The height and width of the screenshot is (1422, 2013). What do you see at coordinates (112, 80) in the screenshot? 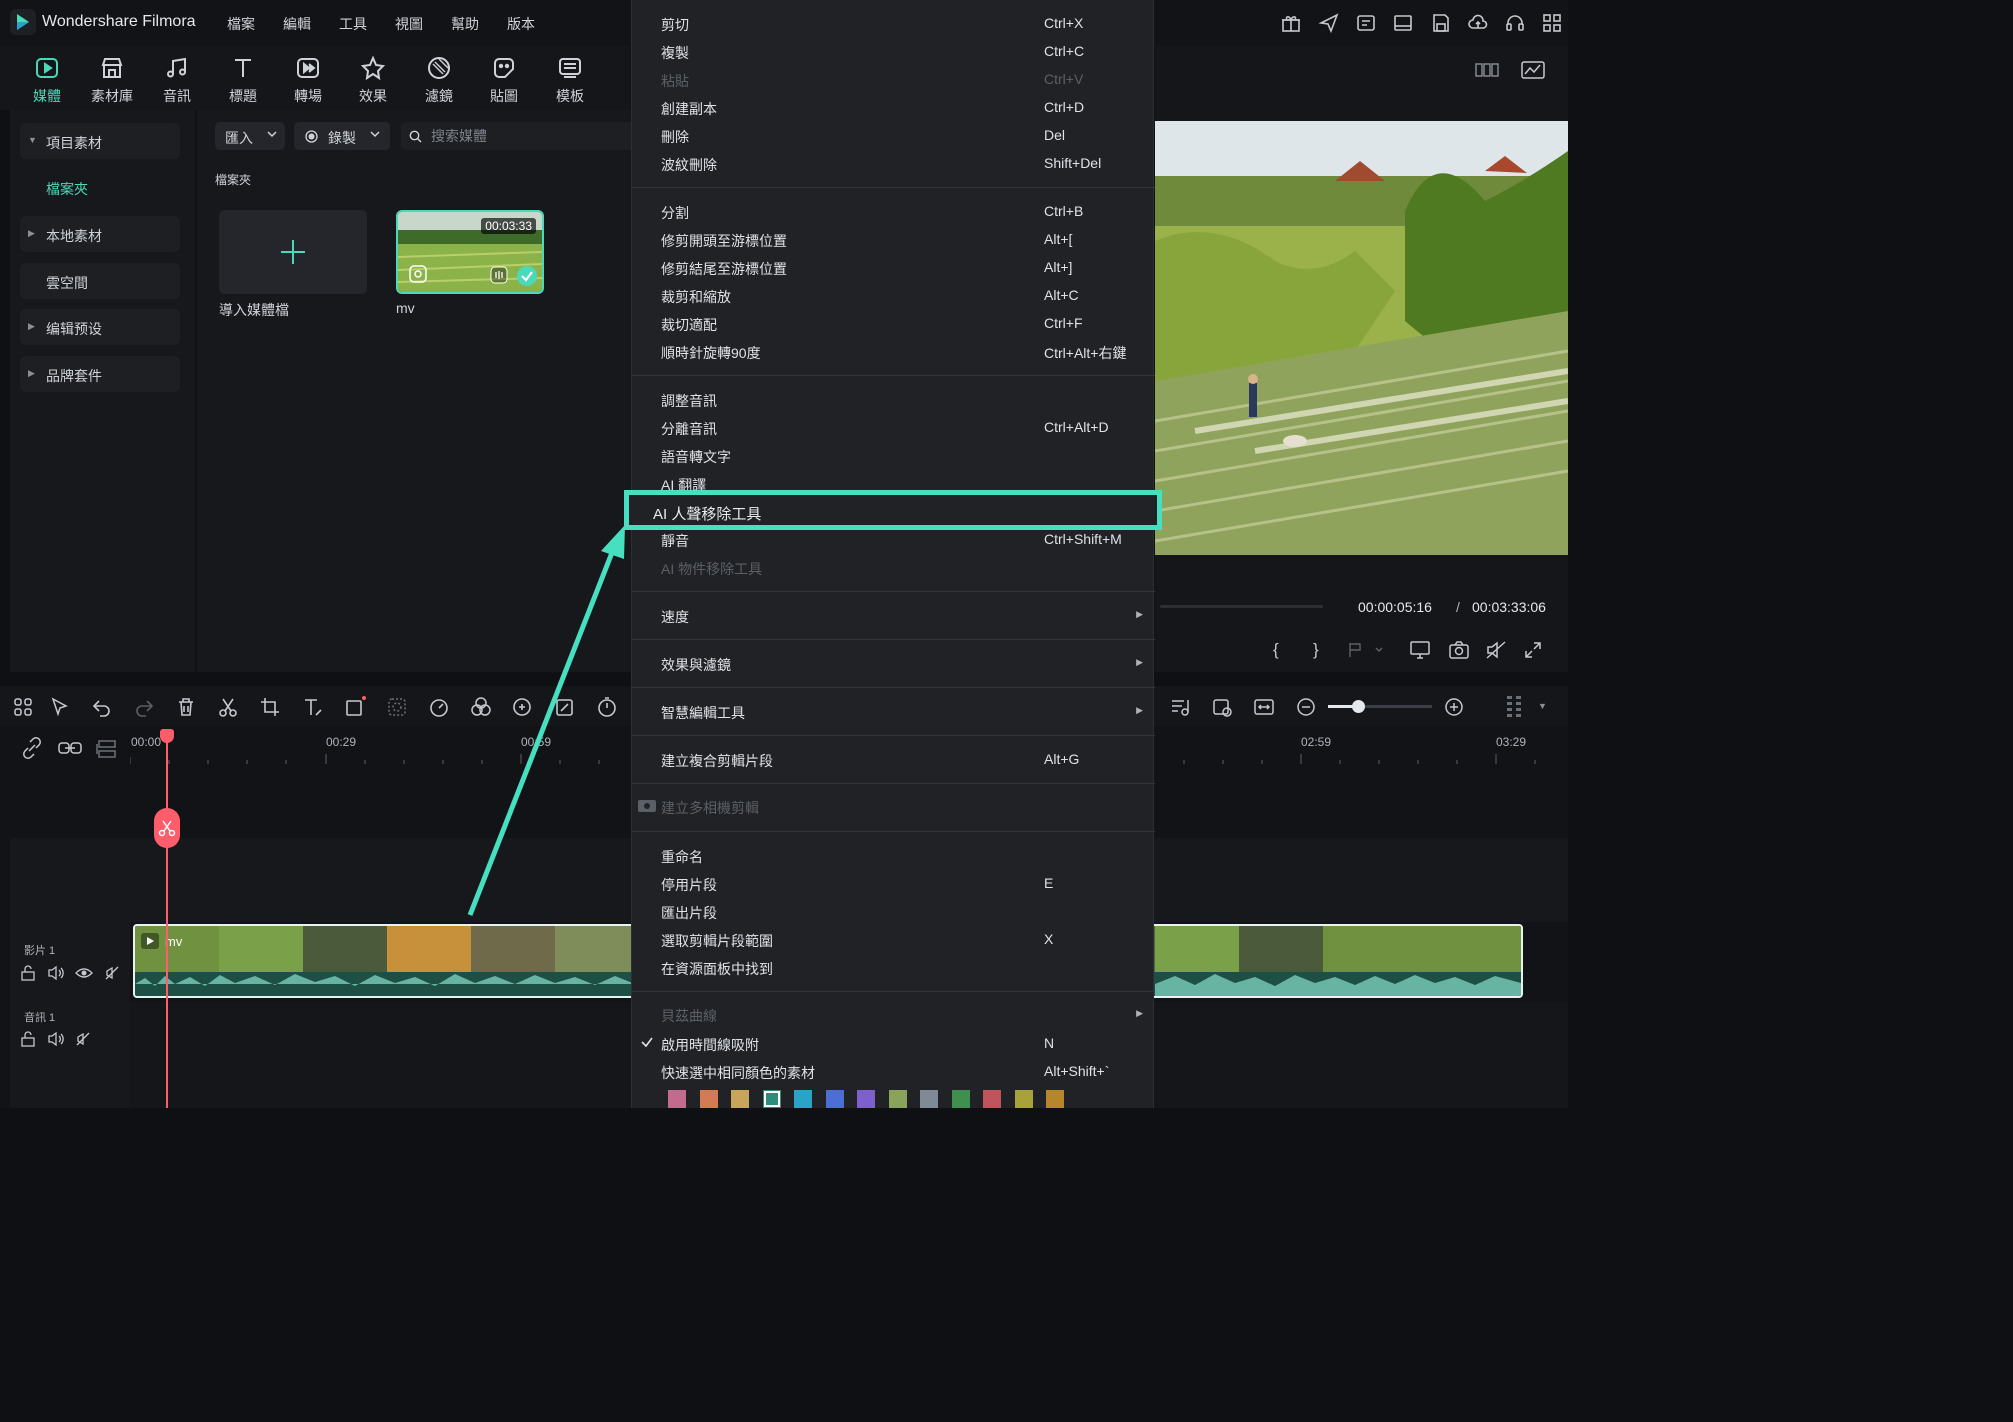
I see `tab-stock: 素材庫` at bounding box center [112, 80].